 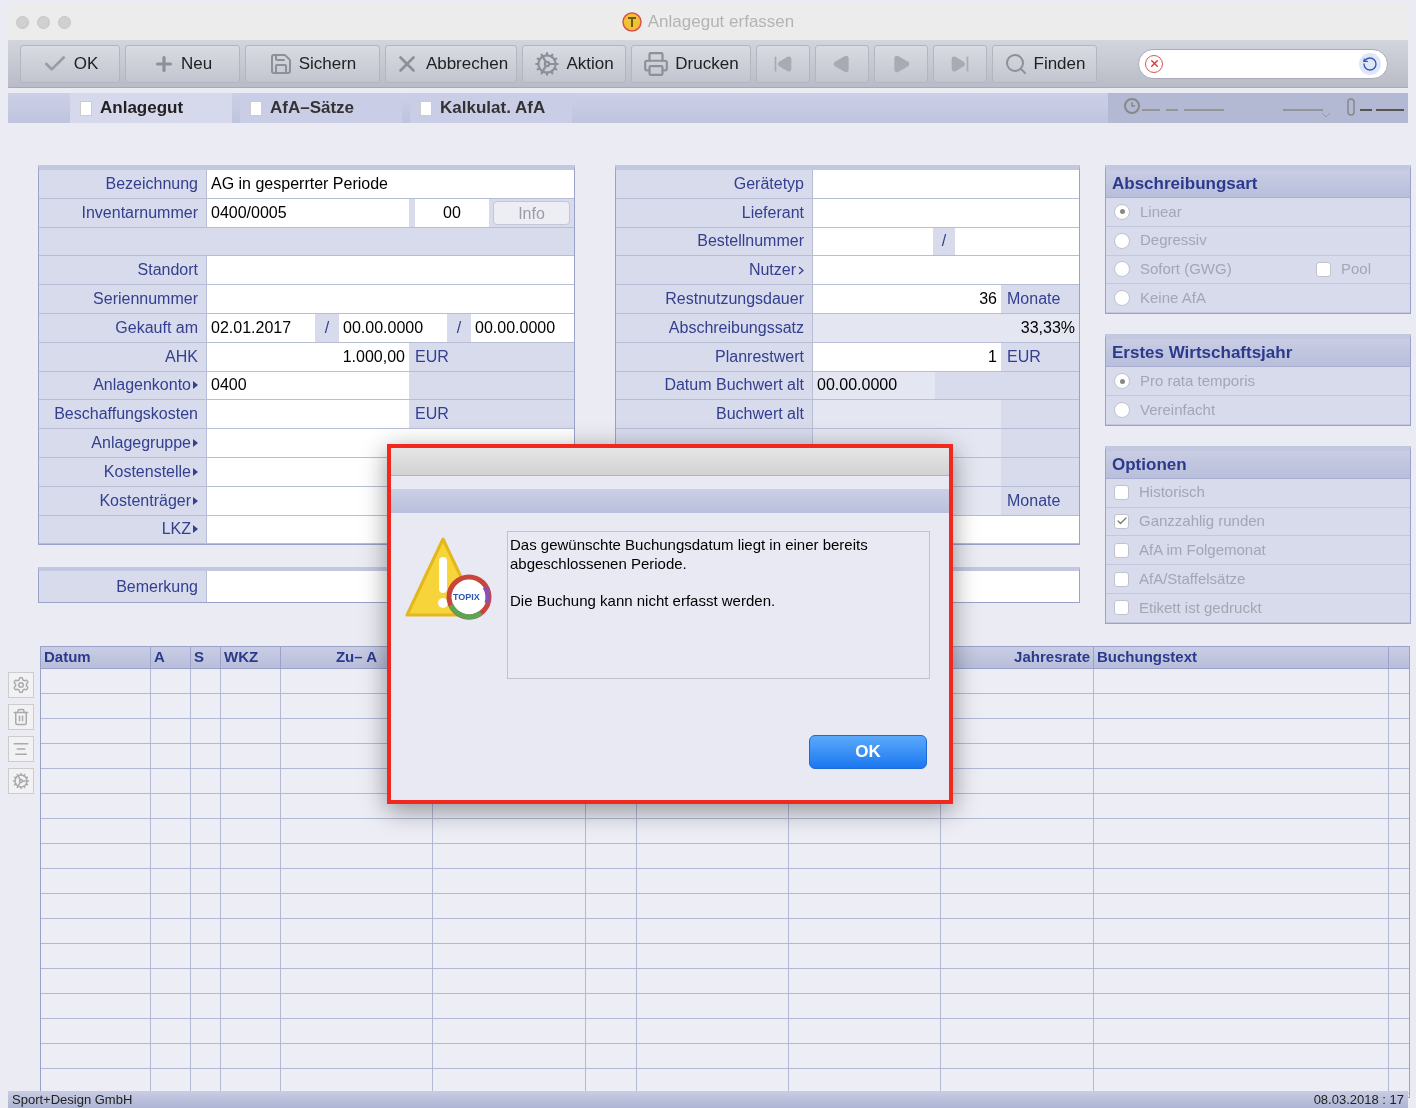 I want to click on field-label: Planrestwert, so click(x=759, y=356).